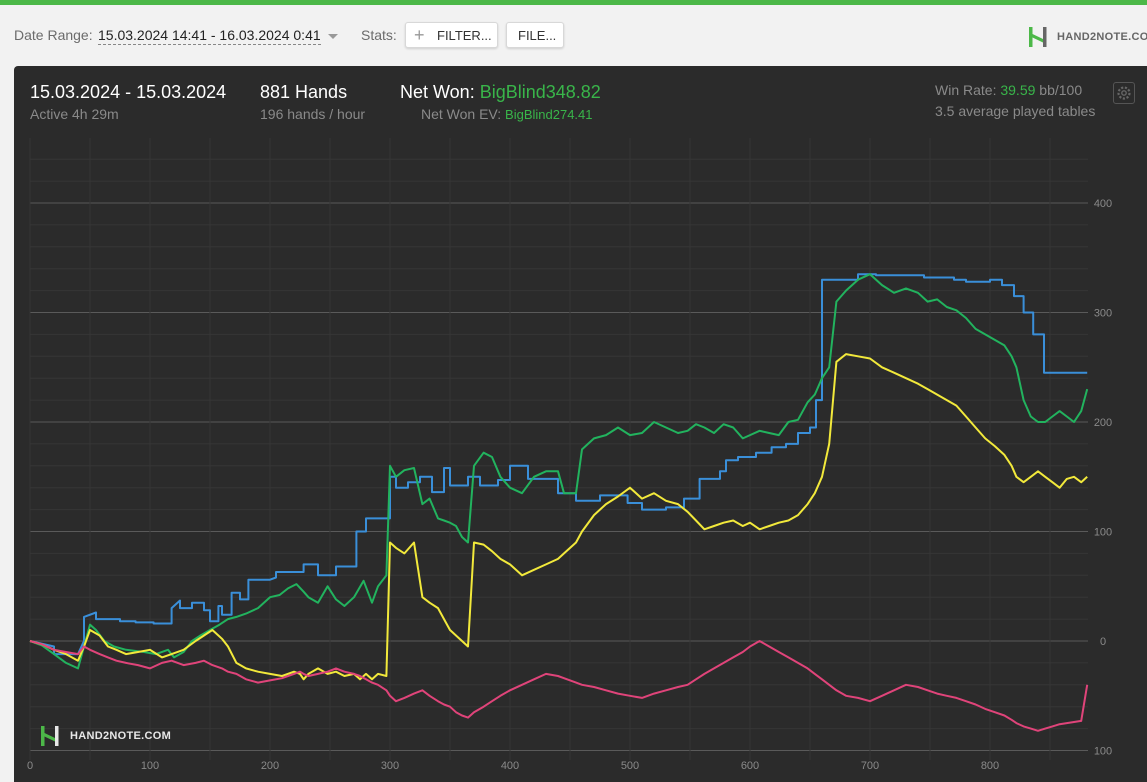  Describe the element at coordinates (630, 766) in the screenshot. I see `x-tick-label: 500` at that location.